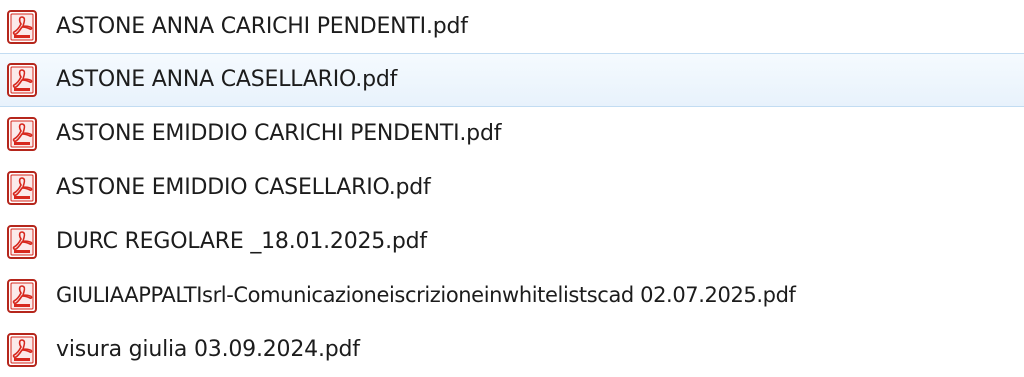  What do you see at coordinates (512, 350) in the screenshot?
I see `file-row: visura giulia 03.09.2024.pdf` at bounding box center [512, 350].